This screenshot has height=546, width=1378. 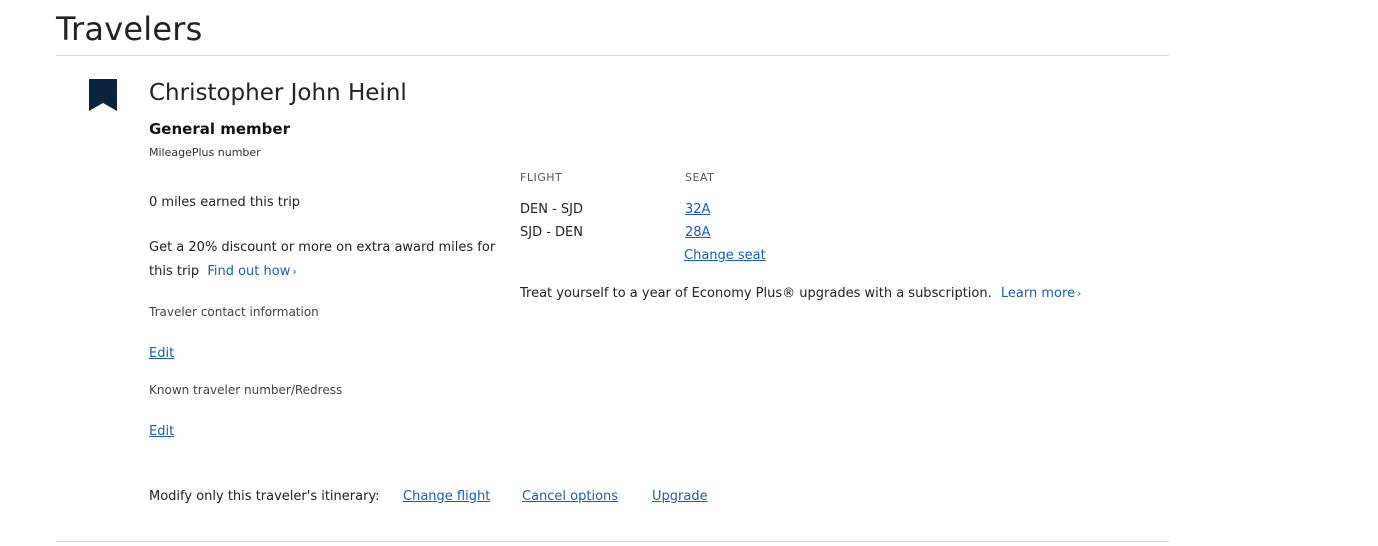 I want to click on bookmark-icon, so click(x=103, y=95).